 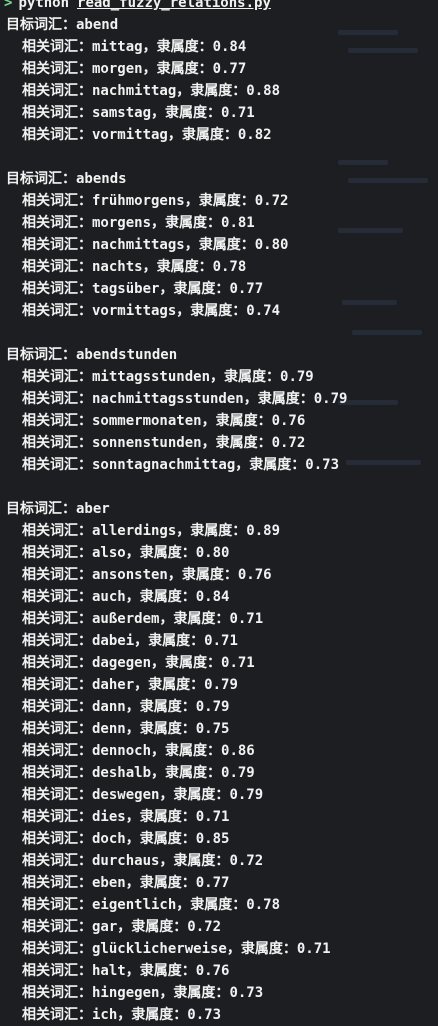 I want to click on related-word-line: 相关词汇：deswegen，隶属度：0.79, so click(x=219, y=795).